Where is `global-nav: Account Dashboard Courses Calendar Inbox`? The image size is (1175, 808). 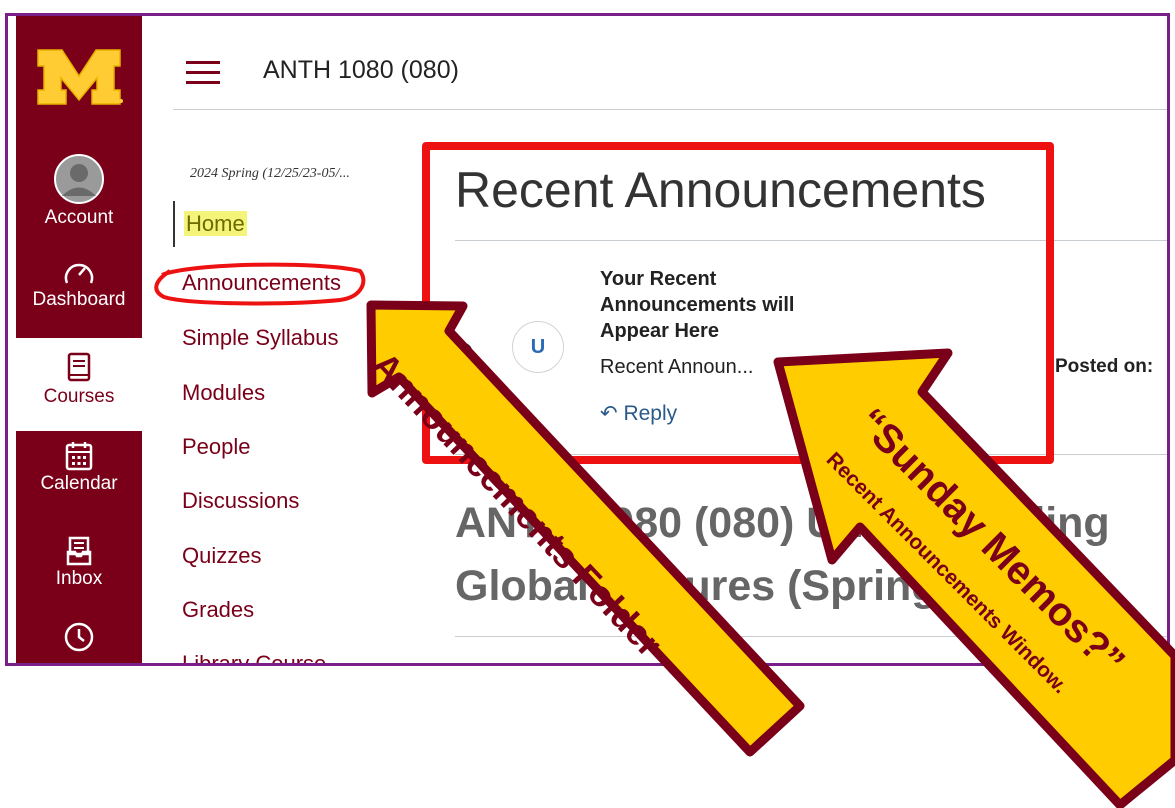
global-nav: Account Dashboard Courses Calendar Inbox is located at coordinates (79, 339).